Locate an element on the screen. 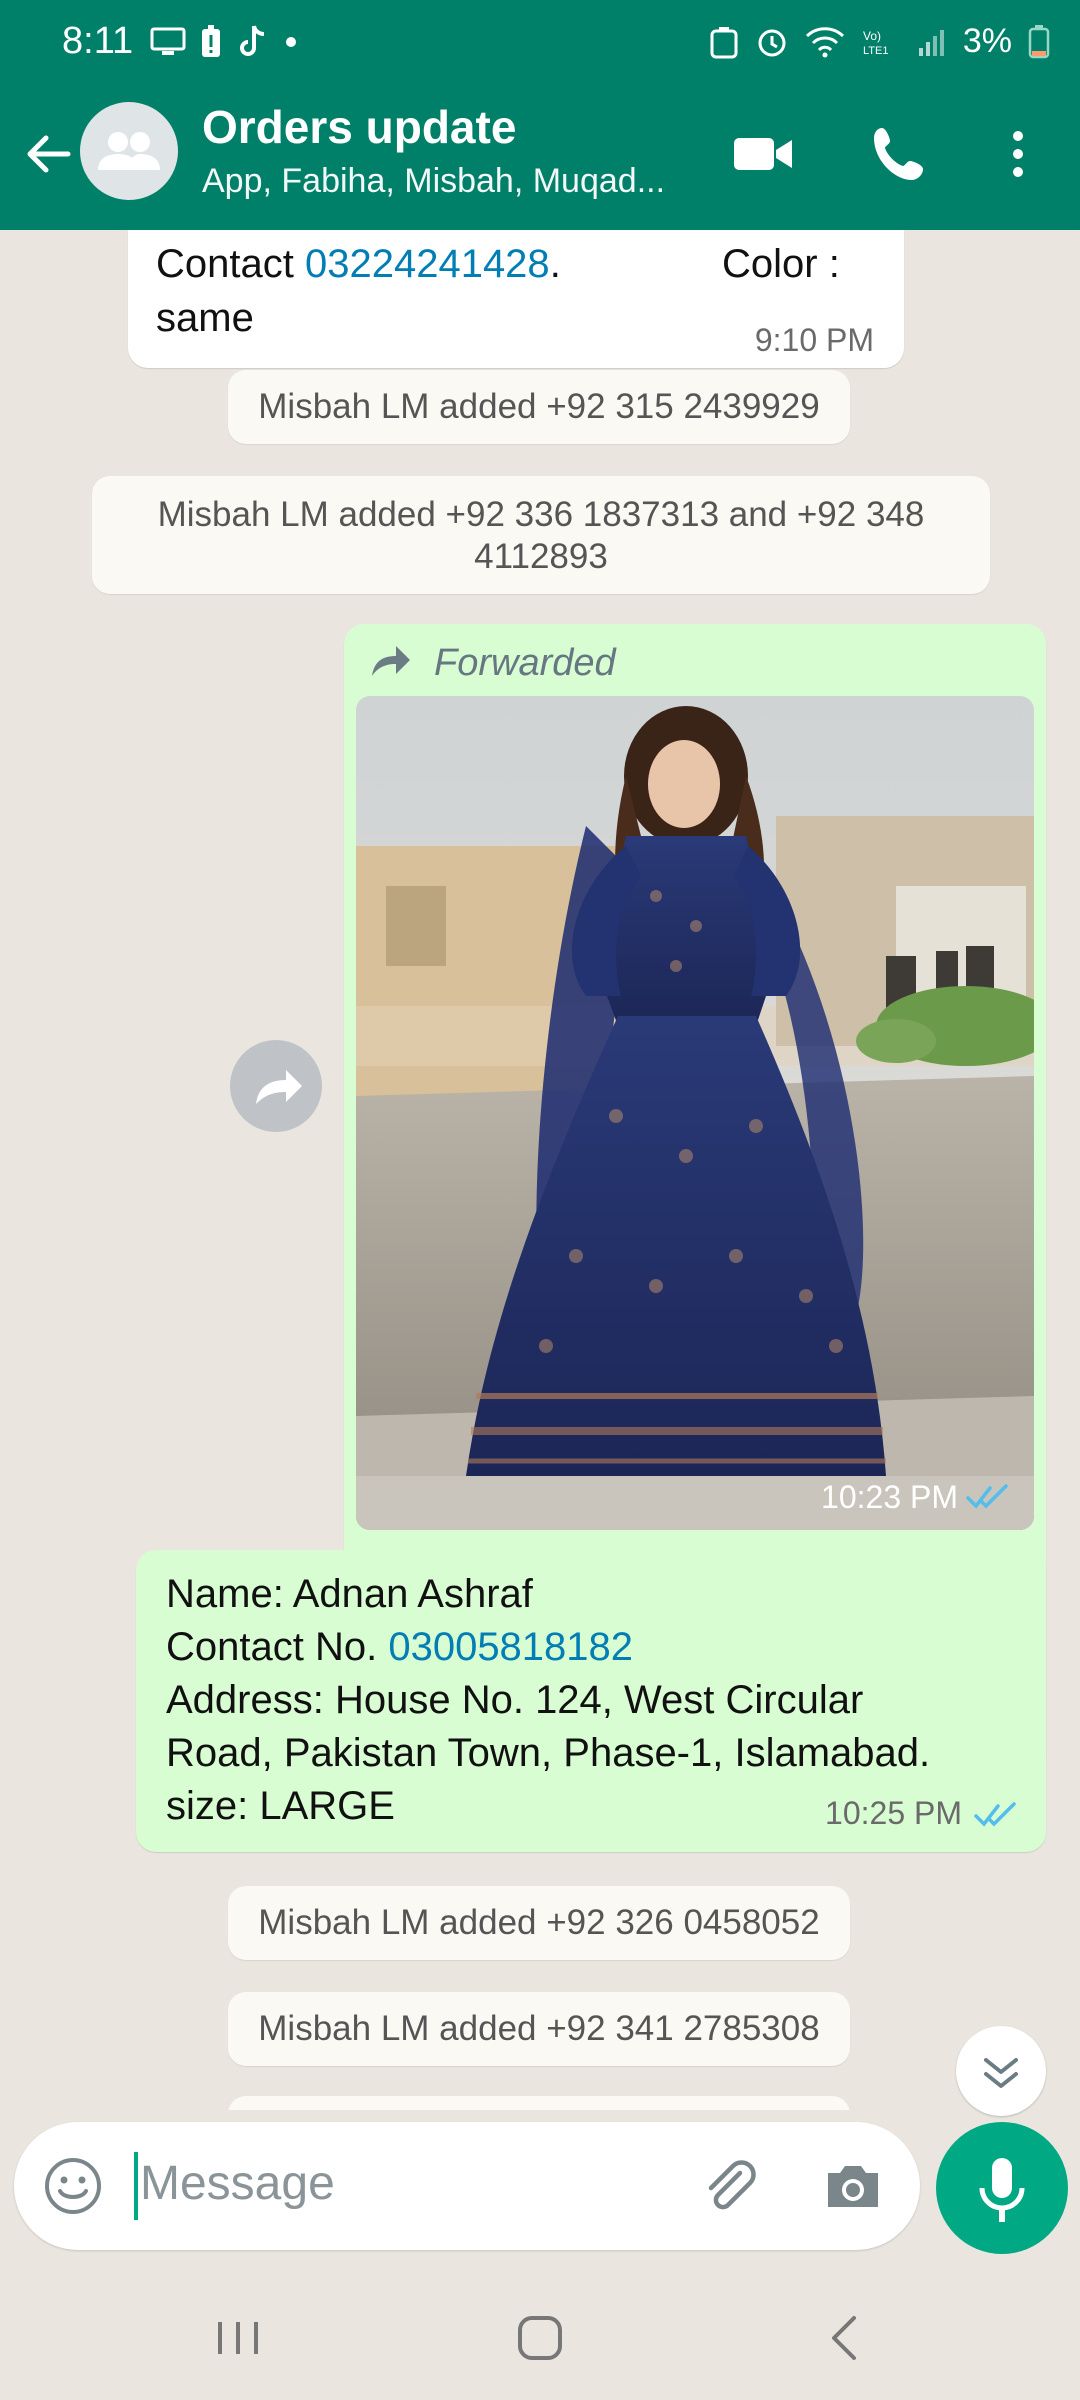  volte-icon: Vo) LTE1 is located at coordinates (875, 43).